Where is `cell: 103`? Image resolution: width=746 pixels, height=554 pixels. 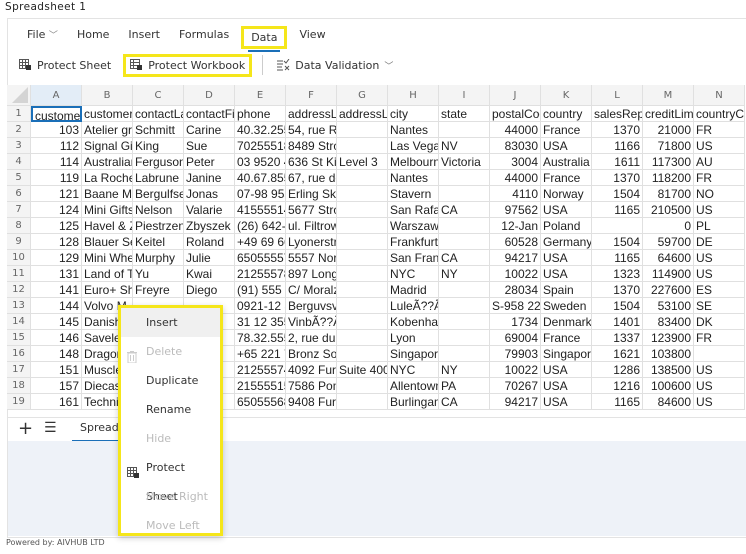 cell: 103 is located at coordinates (56, 130).